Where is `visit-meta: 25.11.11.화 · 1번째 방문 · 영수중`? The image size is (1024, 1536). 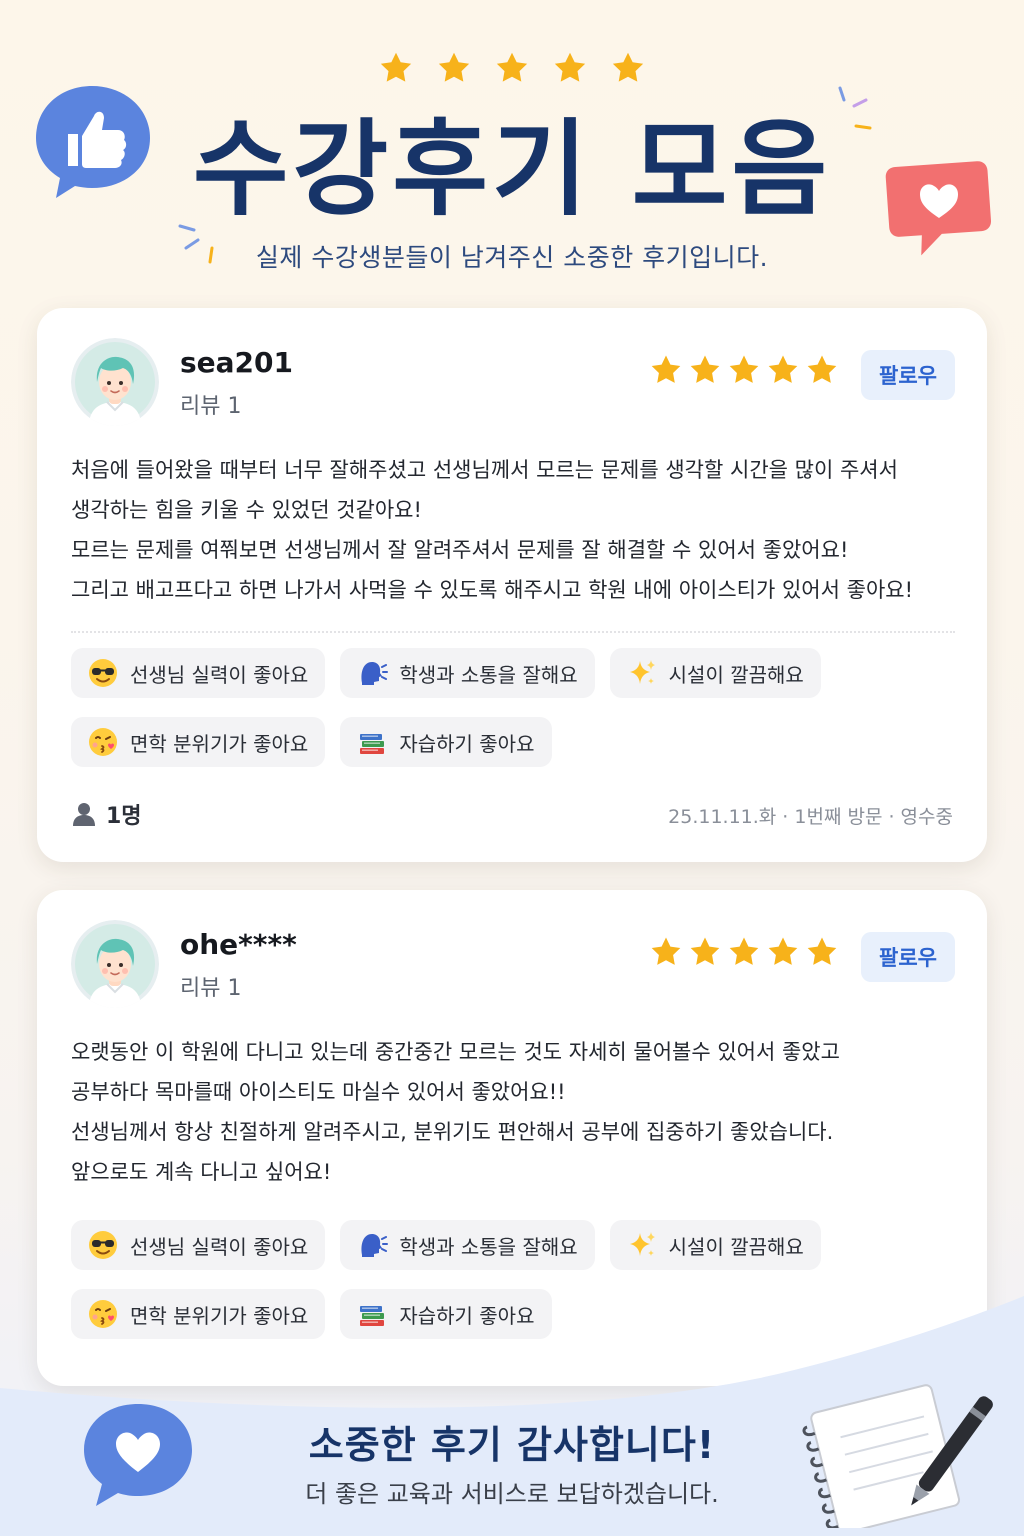 visit-meta: 25.11.11.화 · 1번째 방문 · 영수중 is located at coordinates (810, 817).